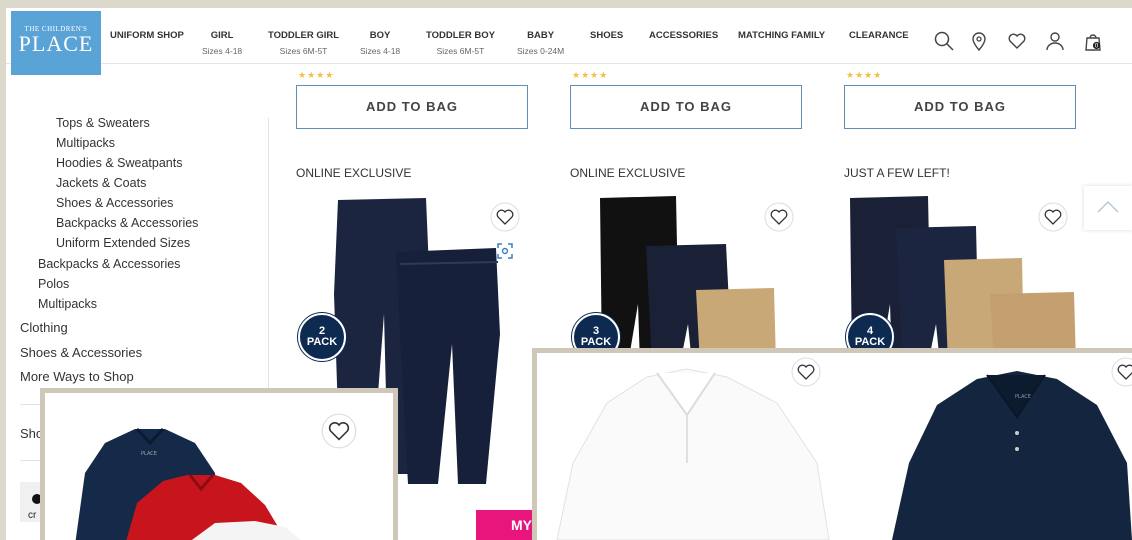 The height and width of the screenshot is (540, 1132). What do you see at coordinates (1017, 41) in the screenshot?
I see `heart-icon` at bounding box center [1017, 41].